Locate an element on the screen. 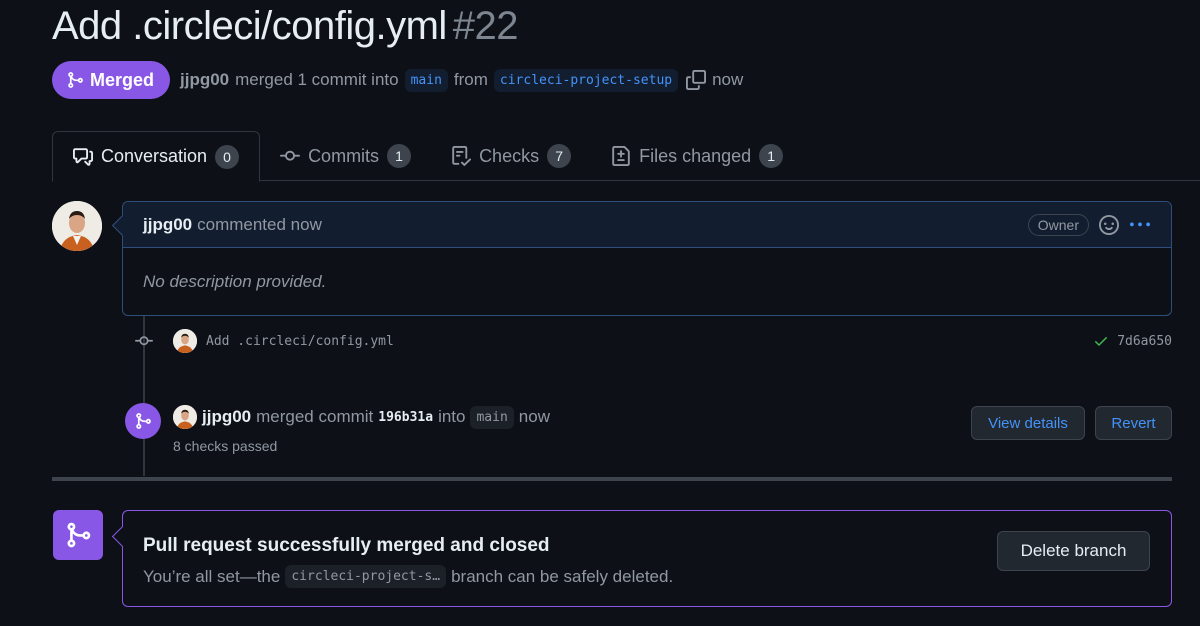 The width and height of the screenshot is (1200, 626). tab-label: Files changed is located at coordinates (695, 155).